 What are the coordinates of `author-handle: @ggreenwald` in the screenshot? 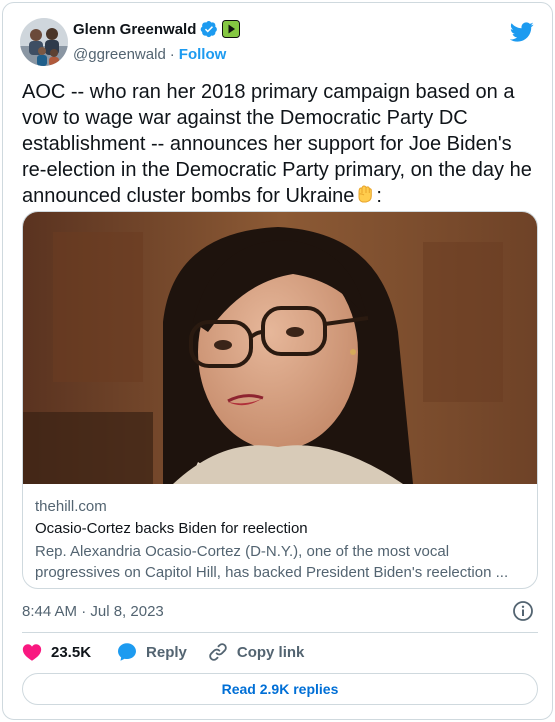 It's located at (119, 54).